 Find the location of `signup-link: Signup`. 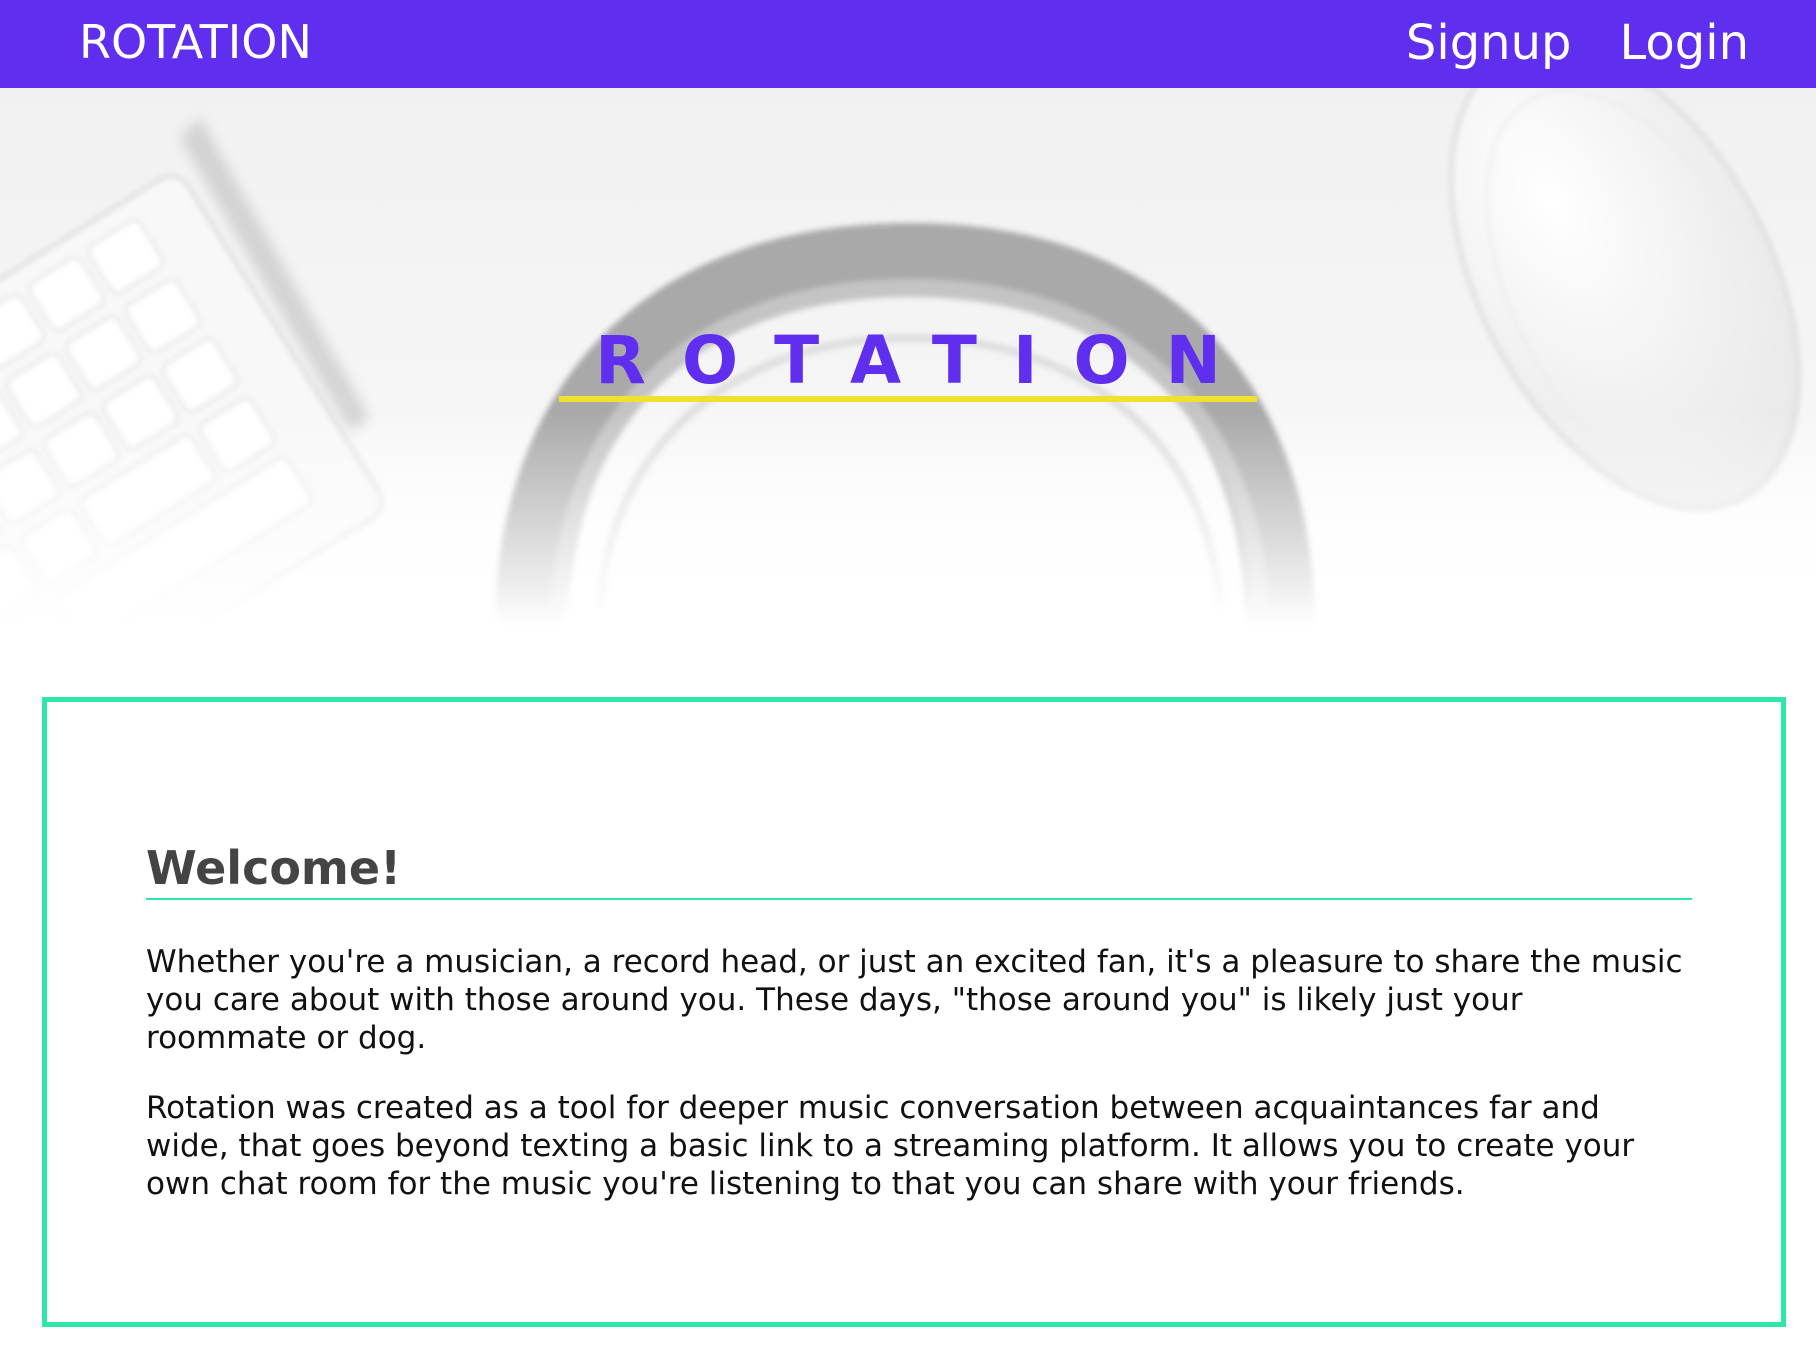

signup-link: Signup is located at coordinates (1489, 43).